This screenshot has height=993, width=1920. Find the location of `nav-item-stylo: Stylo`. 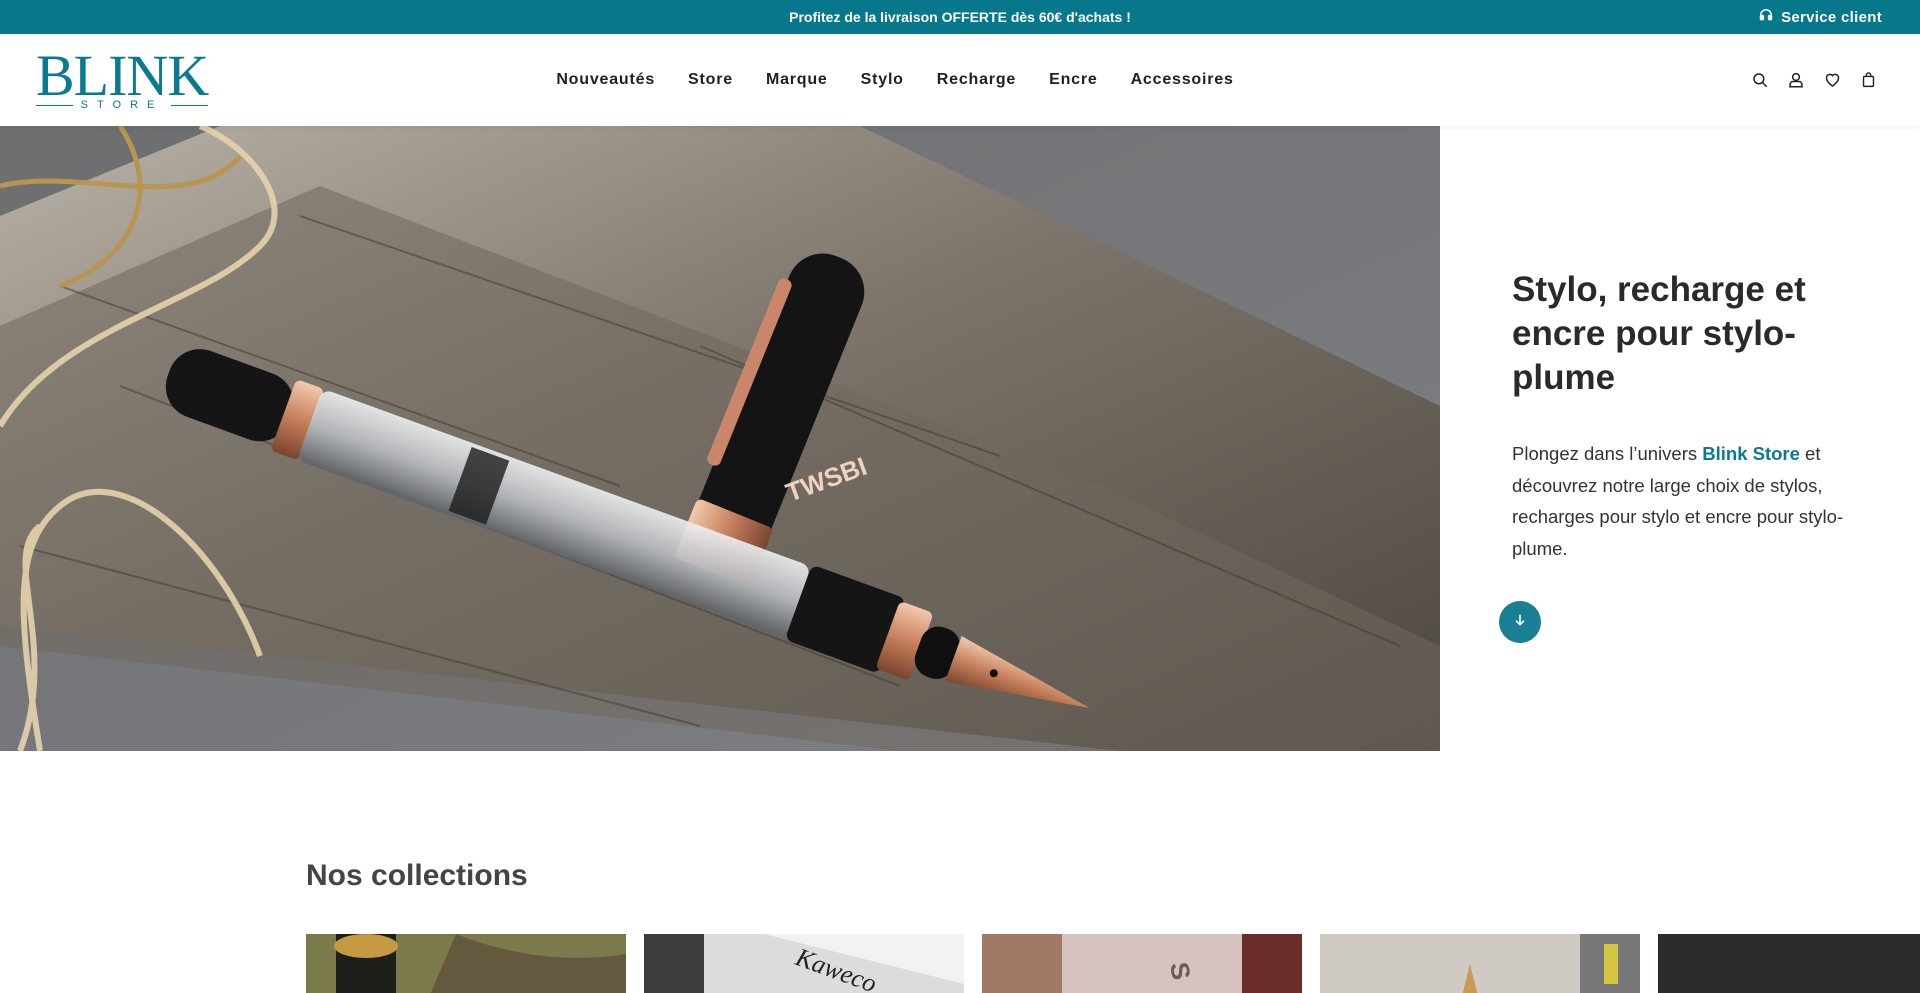

nav-item-stylo: Stylo is located at coordinates (882, 80).